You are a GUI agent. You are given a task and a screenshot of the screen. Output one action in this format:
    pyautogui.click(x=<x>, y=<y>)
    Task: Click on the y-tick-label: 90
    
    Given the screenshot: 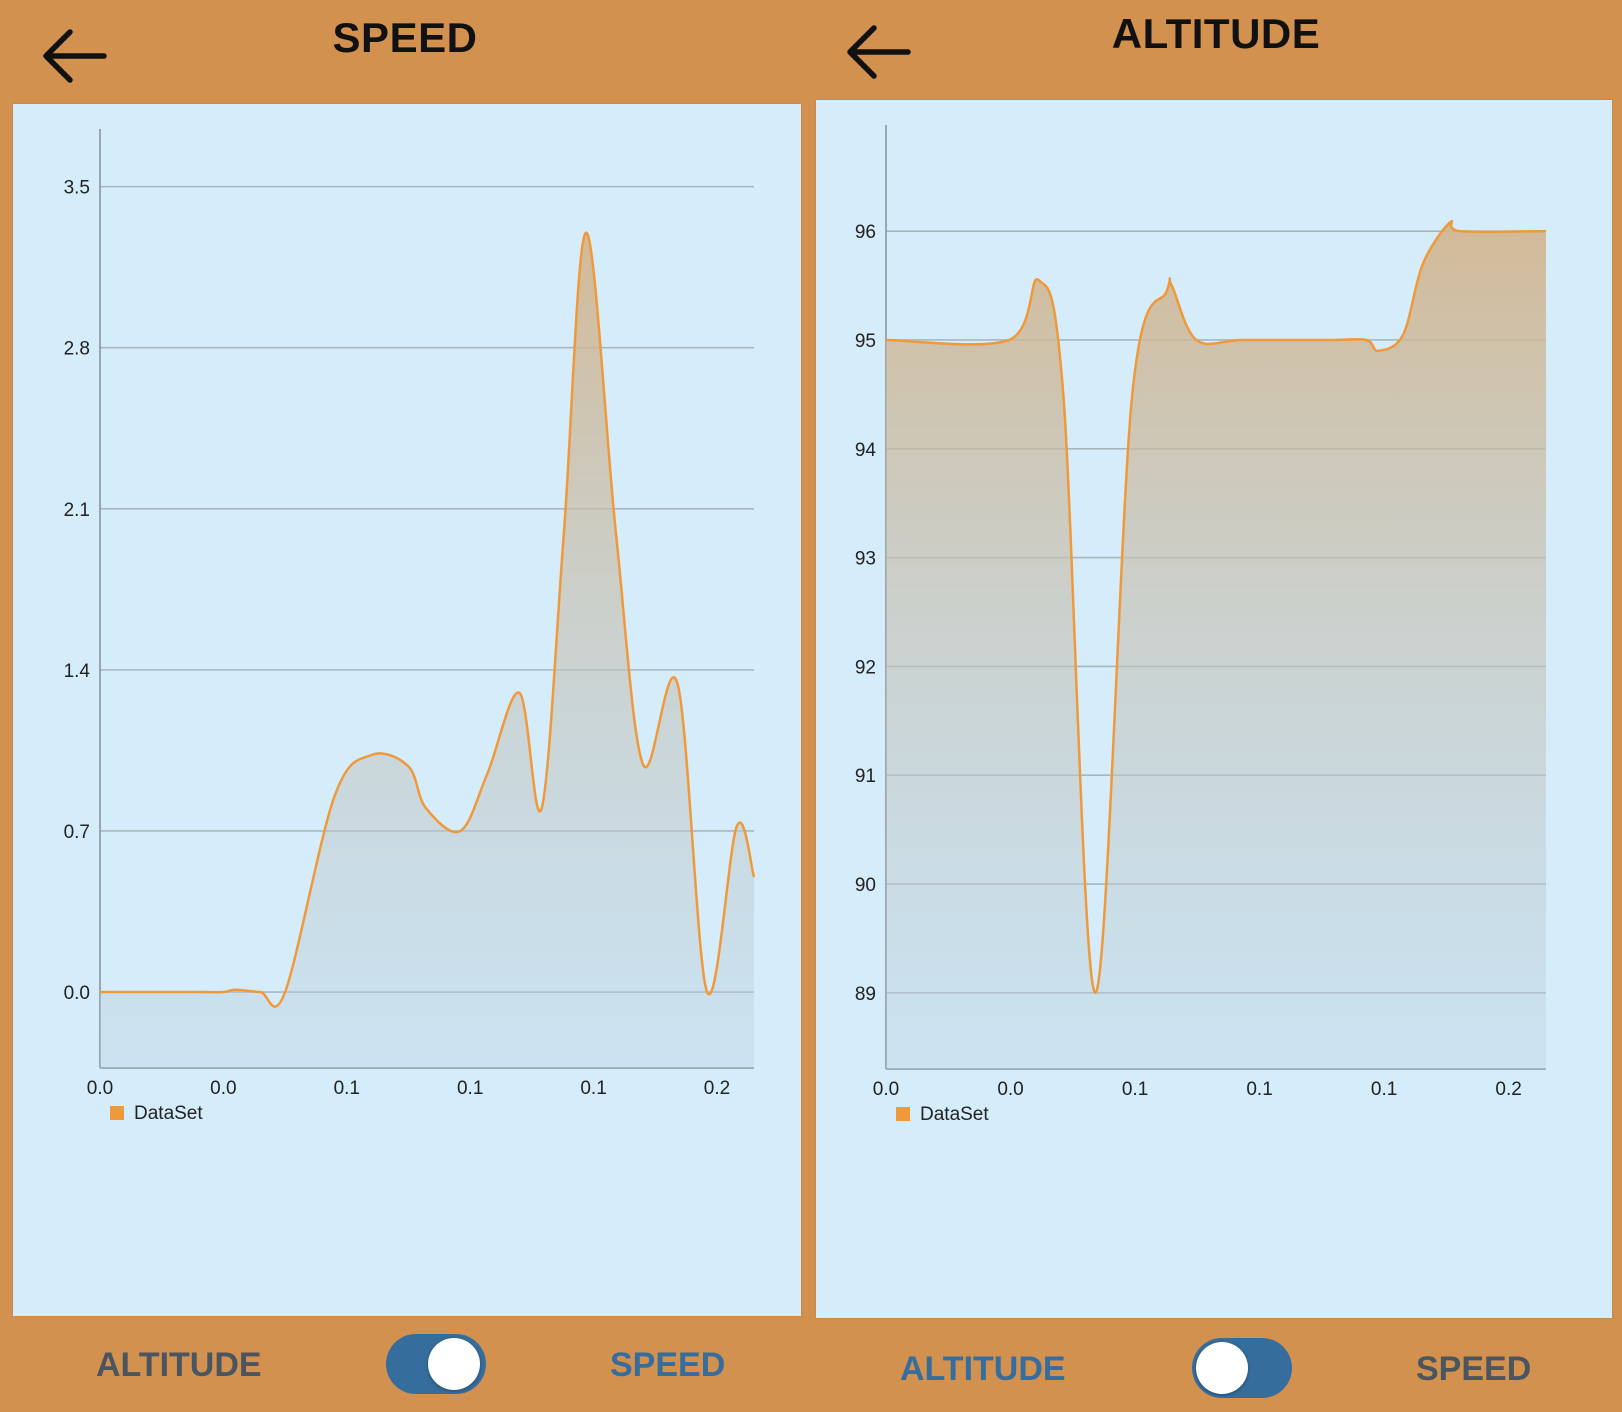 What is the action you would take?
    pyautogui.click(x=865, y=885)
    